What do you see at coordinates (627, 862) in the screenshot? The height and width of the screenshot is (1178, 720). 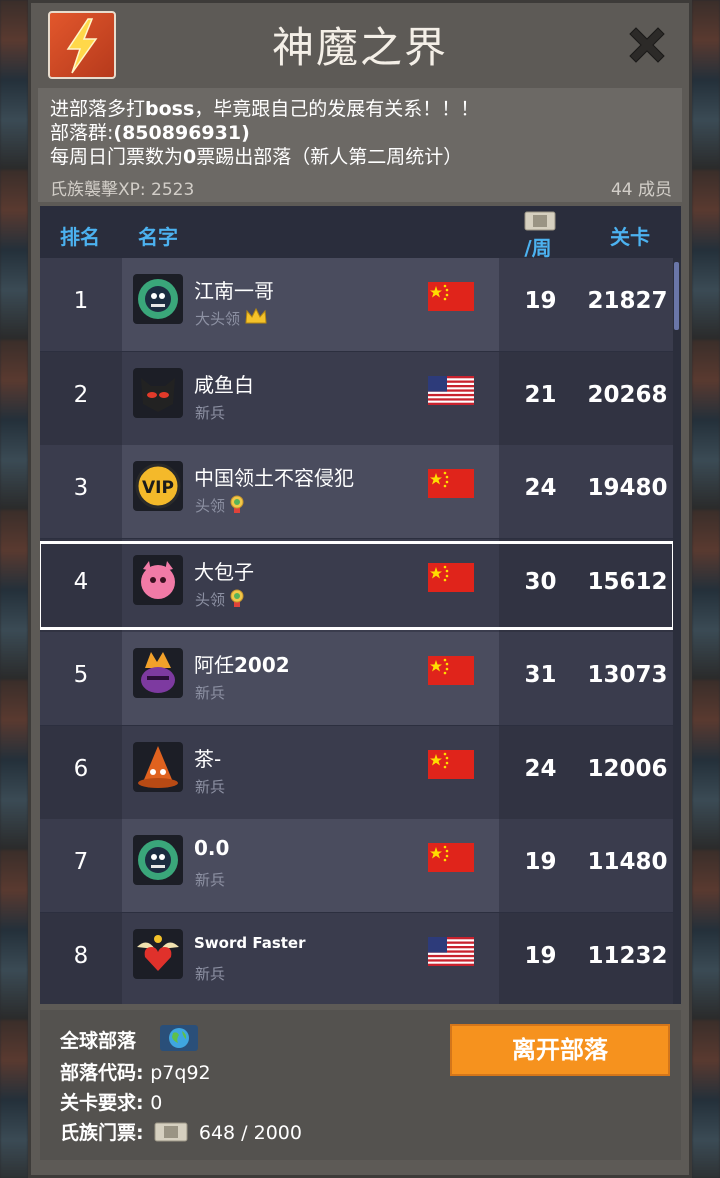 I see `stage-value: 11480` at bounding box center [627, 862].